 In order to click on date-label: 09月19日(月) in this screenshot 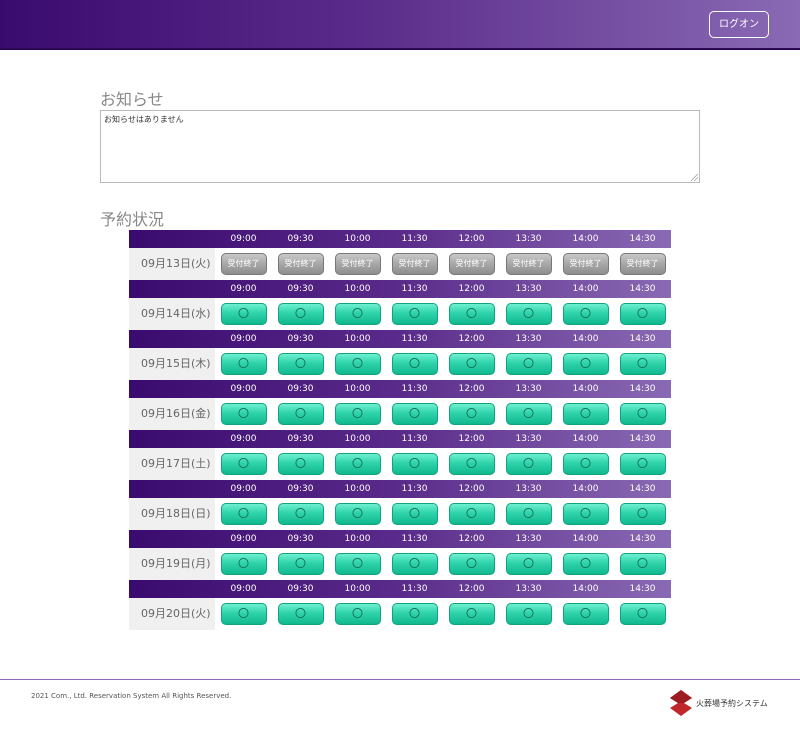, I will do `click(172, 564)`.